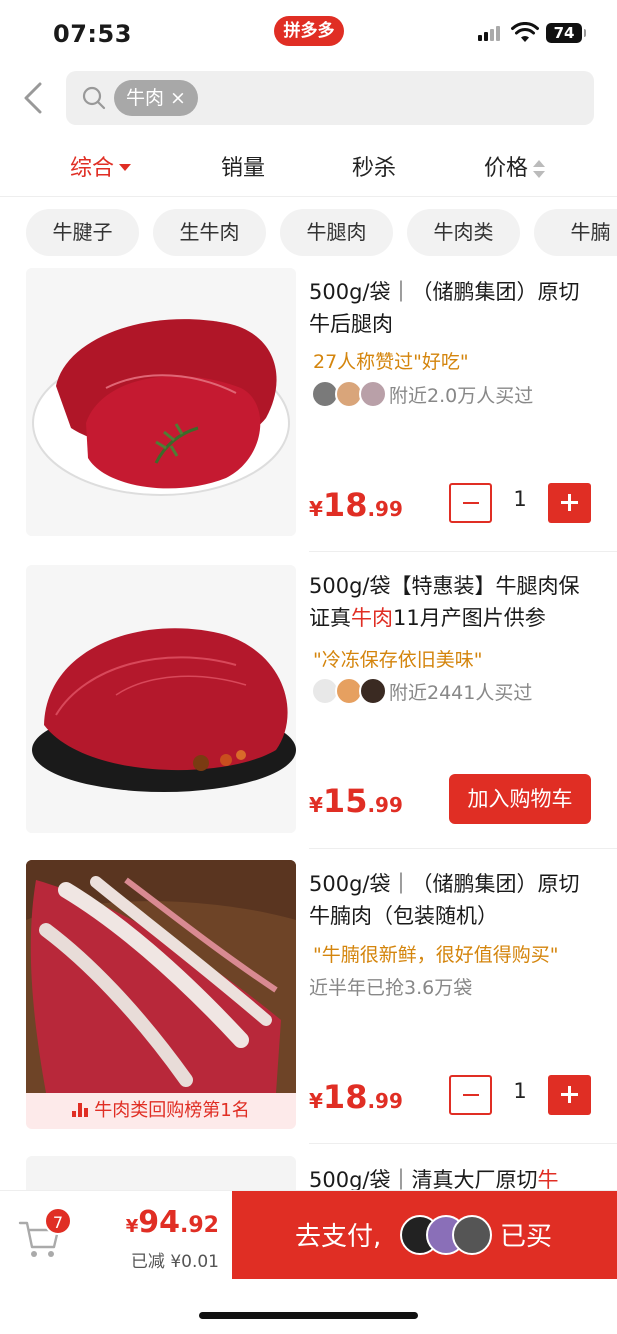 This screenshot has width=617, height=1334. I want to click on total-price: ¥94.92, so click(172, 1222).